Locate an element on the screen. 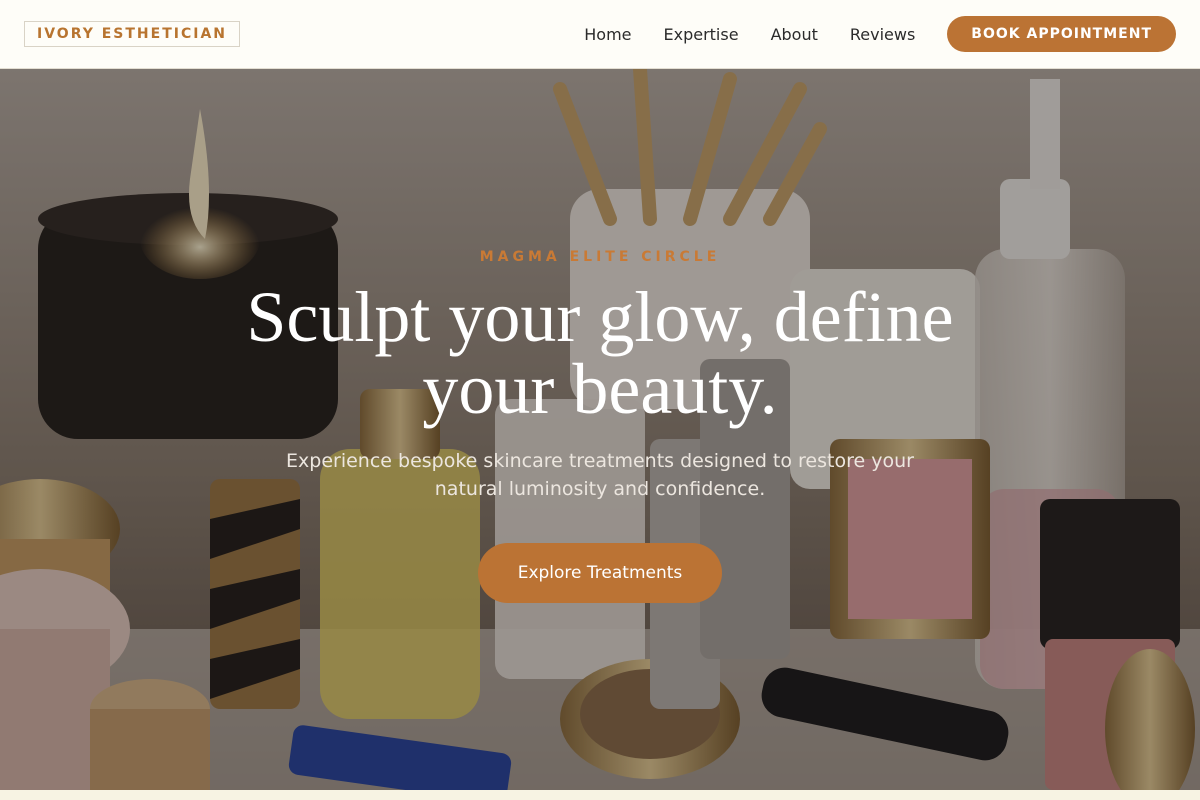 This screenshot has height=800, width=1200. explore-treatments-button: Explore Treatments is located at coordinates (600, 573).